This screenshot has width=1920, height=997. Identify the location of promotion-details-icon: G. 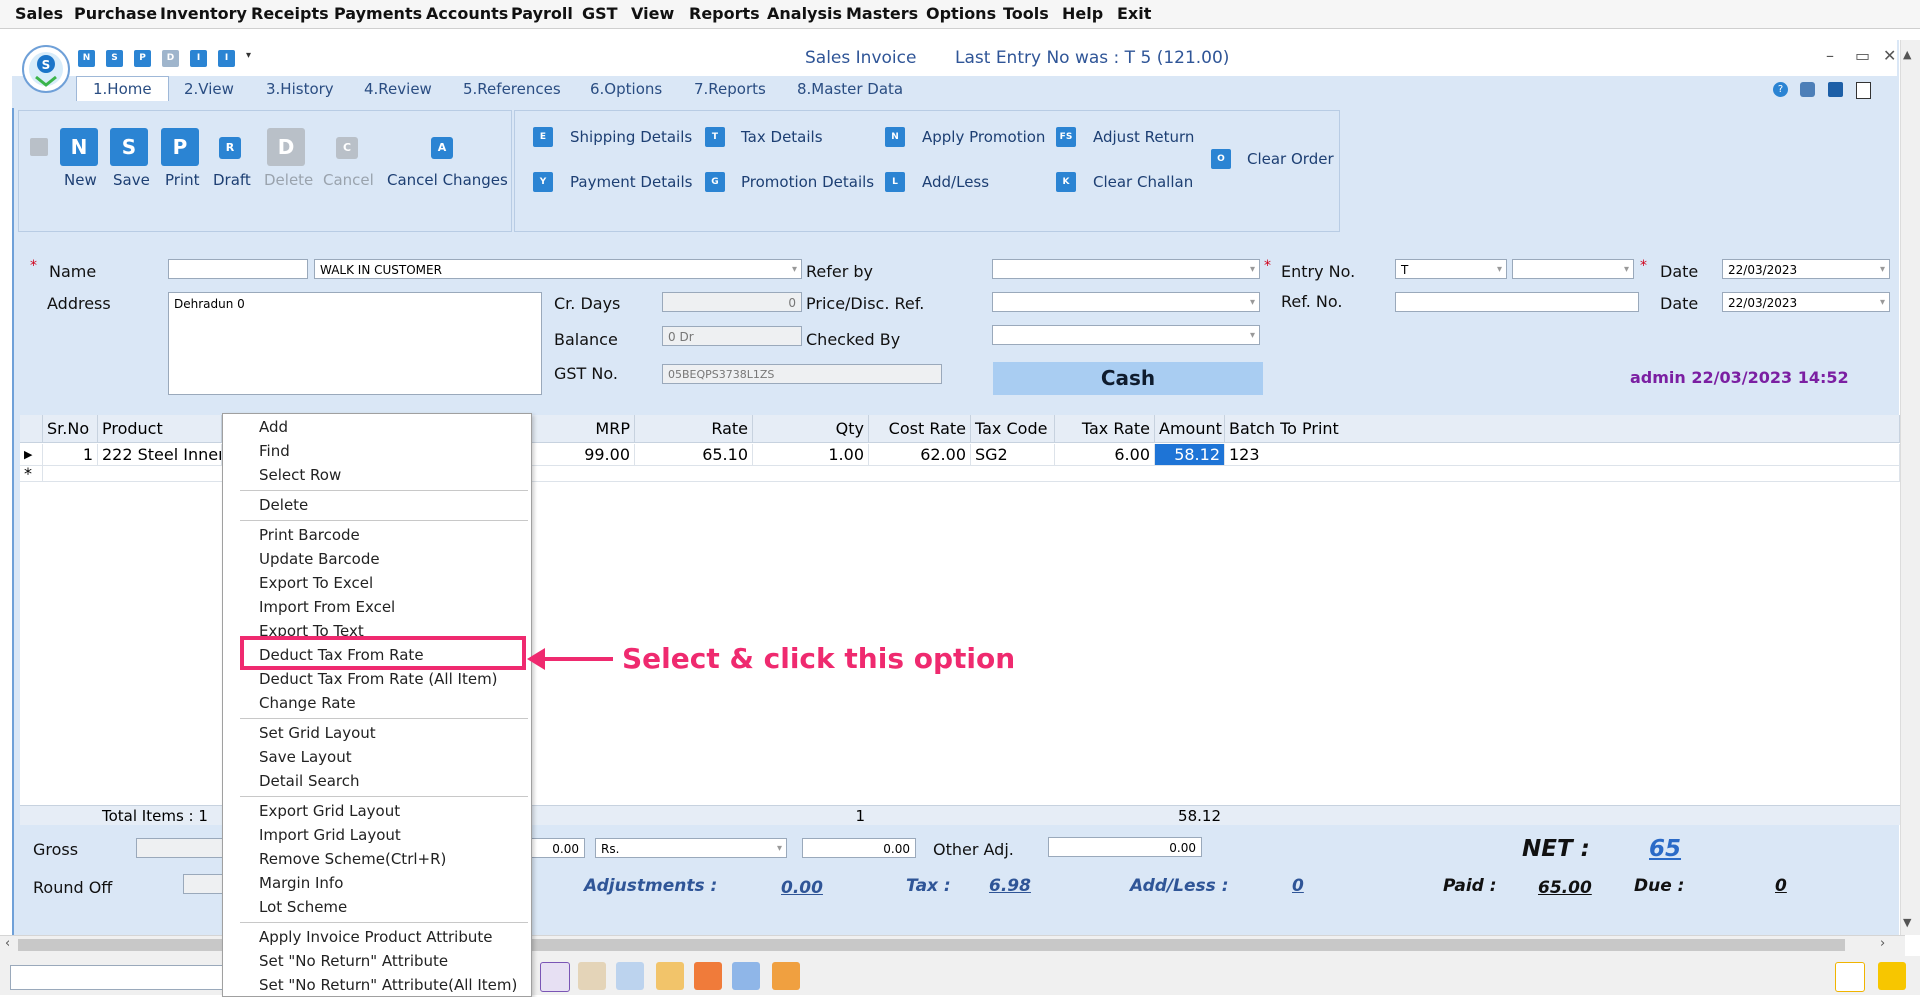
(715, 182).